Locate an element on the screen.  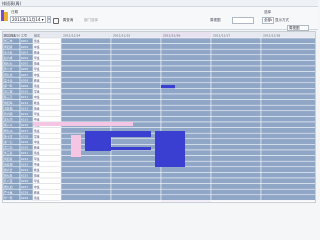
dept-select-text: 部门选择 is located at coordinates (91, 20).